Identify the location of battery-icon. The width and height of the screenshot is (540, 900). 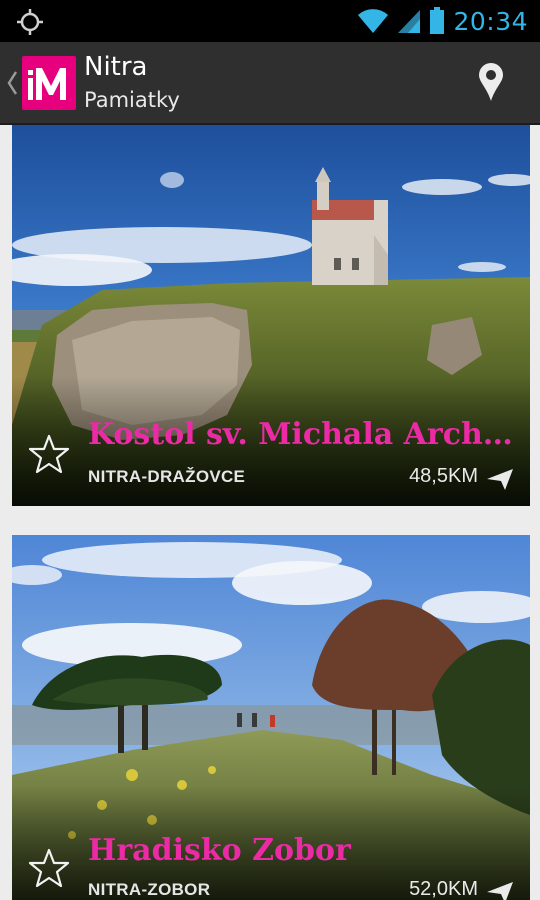
(437, 20).